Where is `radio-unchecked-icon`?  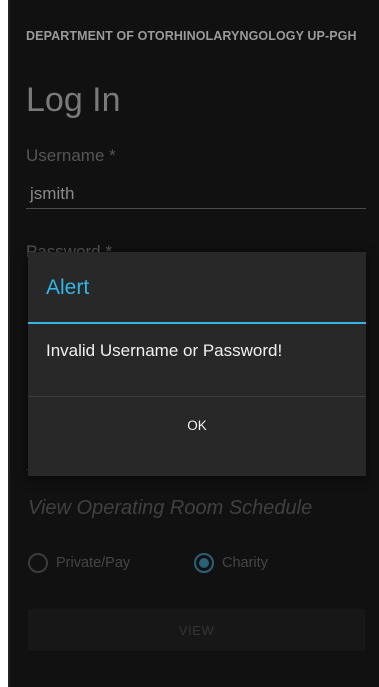 radio-unchecked-icon is located at coordinates (38, 563).